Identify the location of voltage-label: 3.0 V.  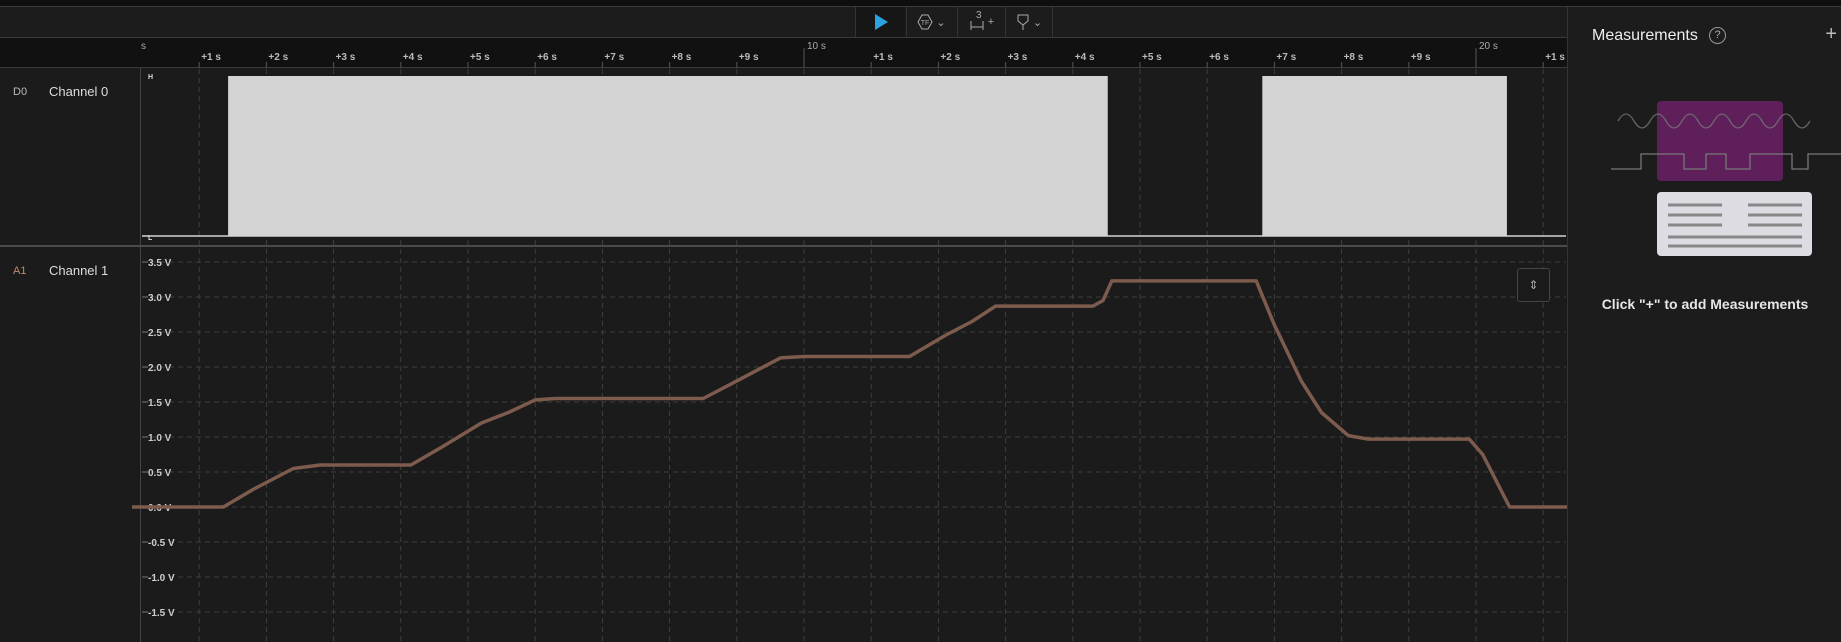
(160, 298).